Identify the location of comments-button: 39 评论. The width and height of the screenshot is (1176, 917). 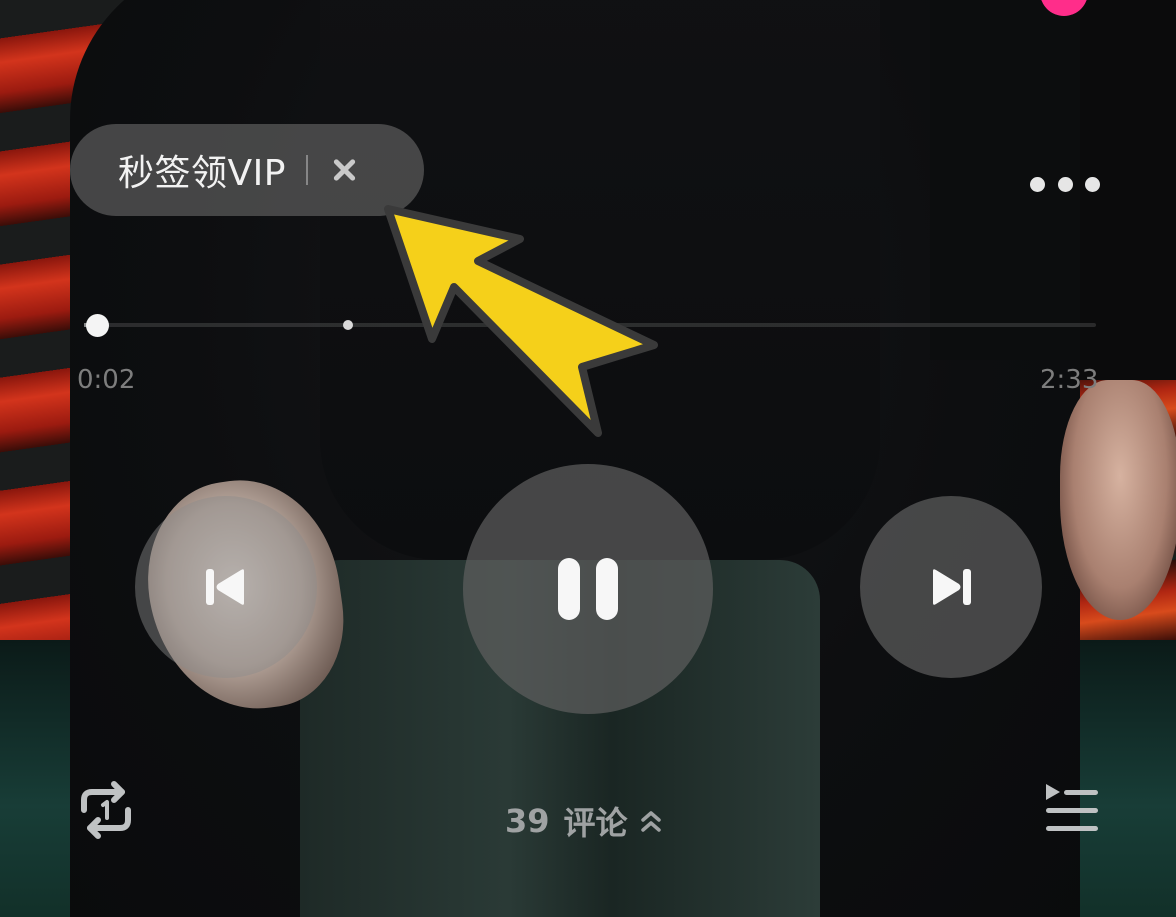
(583, 821).